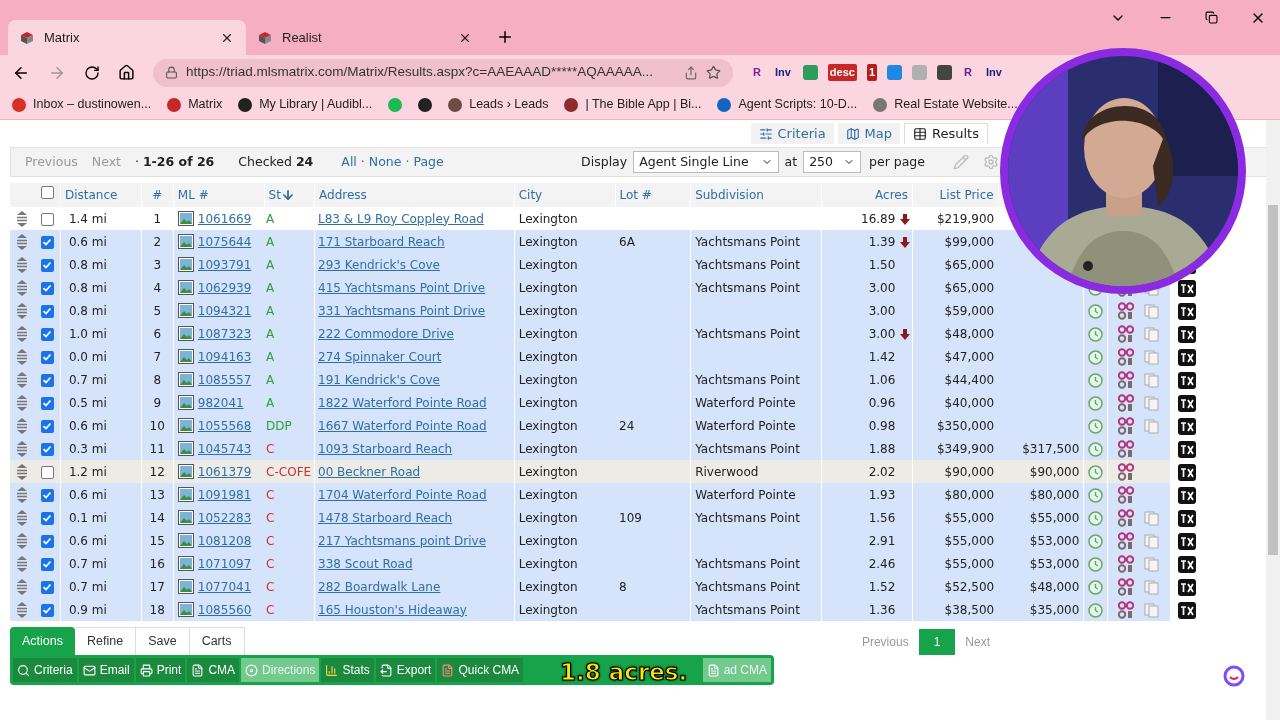 The width and height of the screenshot is (1280, 720). What do you see at coordinates (160, 670) in the screenshot?
I see `action-button: Print` at bounding box center [160, 670].